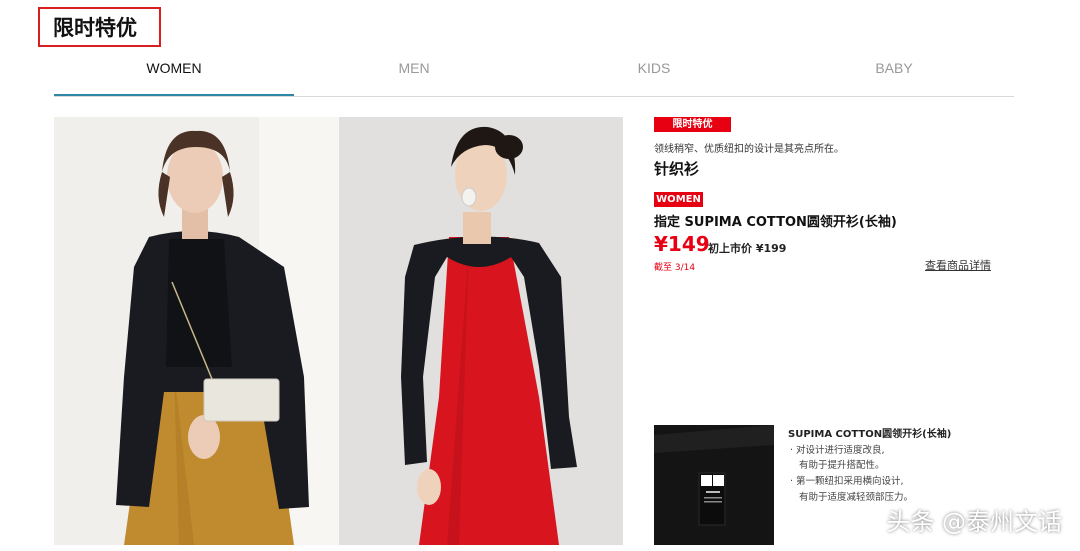 The image size is (1080, 551). I want to click on section-title: 限时特优, so click(99, 27).